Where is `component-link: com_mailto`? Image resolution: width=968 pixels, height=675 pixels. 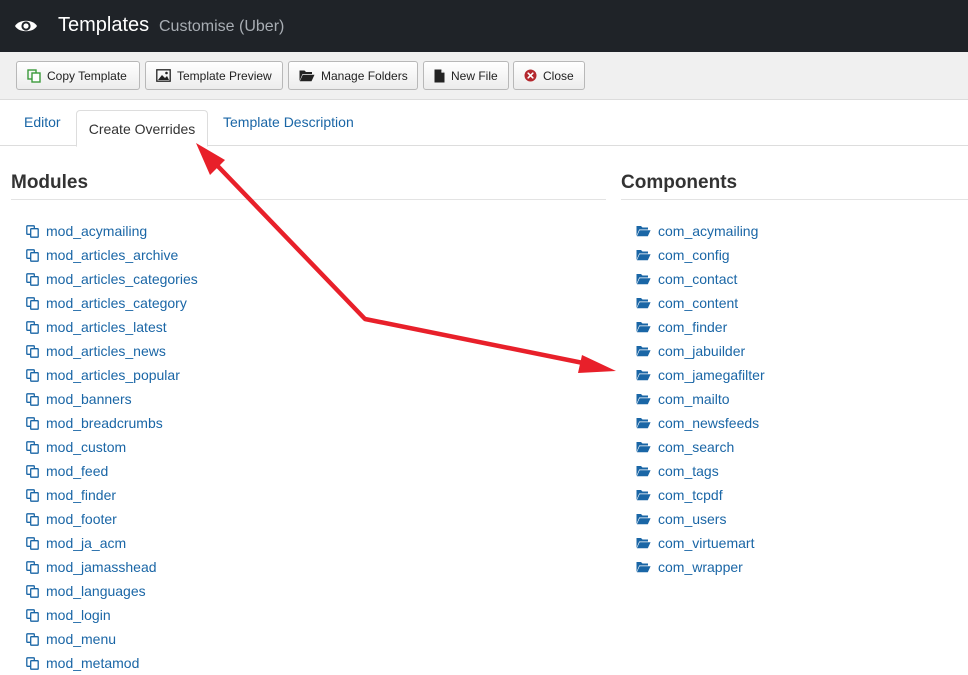 component-link: com_mailto is located at coordinates (700, 399).